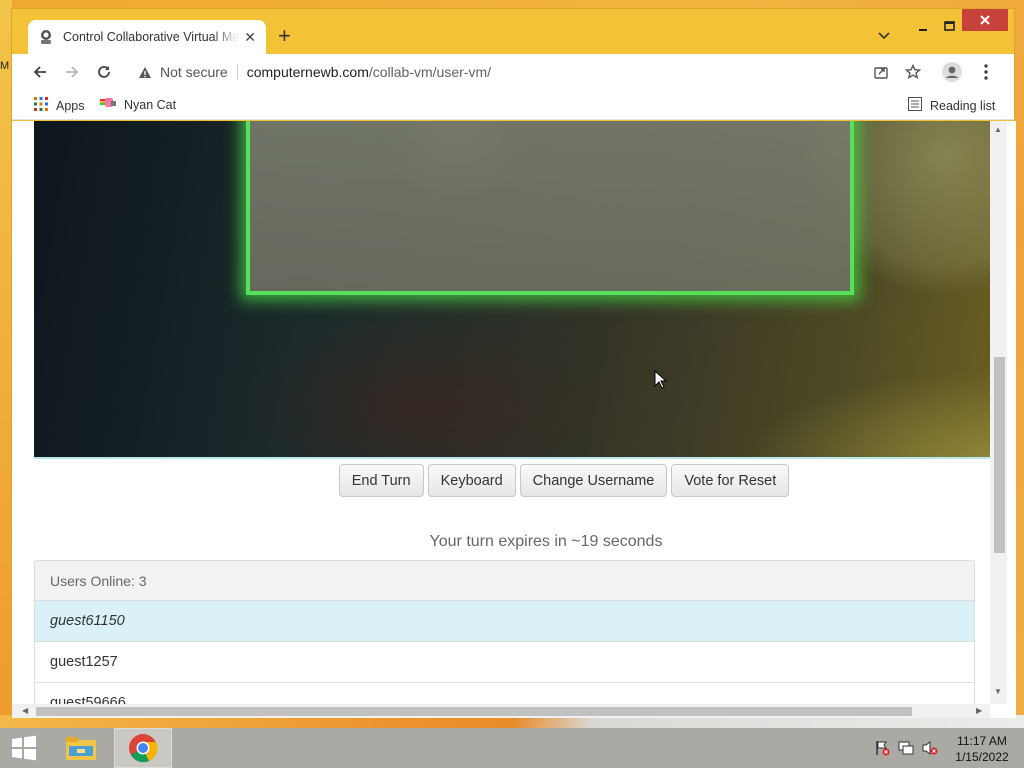 The height and width of the screenshot is (768, 1024). Describe the element at coordinates (504, 621) in the screenshot. I see `user-list-item: guest61150` at that location.